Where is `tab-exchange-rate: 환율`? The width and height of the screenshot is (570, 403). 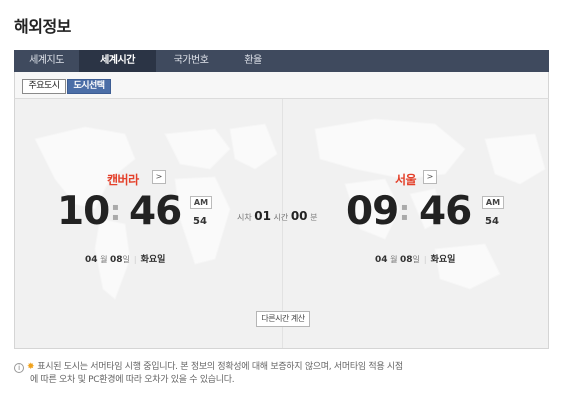
tab-exchange-rate: 환율 is located at coordinates (253, 61).